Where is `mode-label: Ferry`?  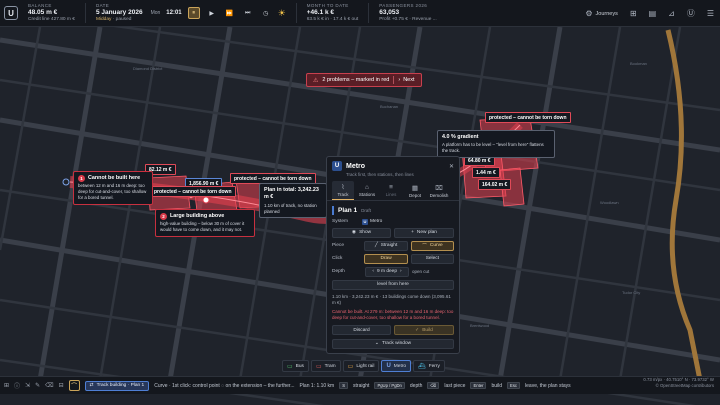
mode-label: Ferry is located at coordinates (434, 366).